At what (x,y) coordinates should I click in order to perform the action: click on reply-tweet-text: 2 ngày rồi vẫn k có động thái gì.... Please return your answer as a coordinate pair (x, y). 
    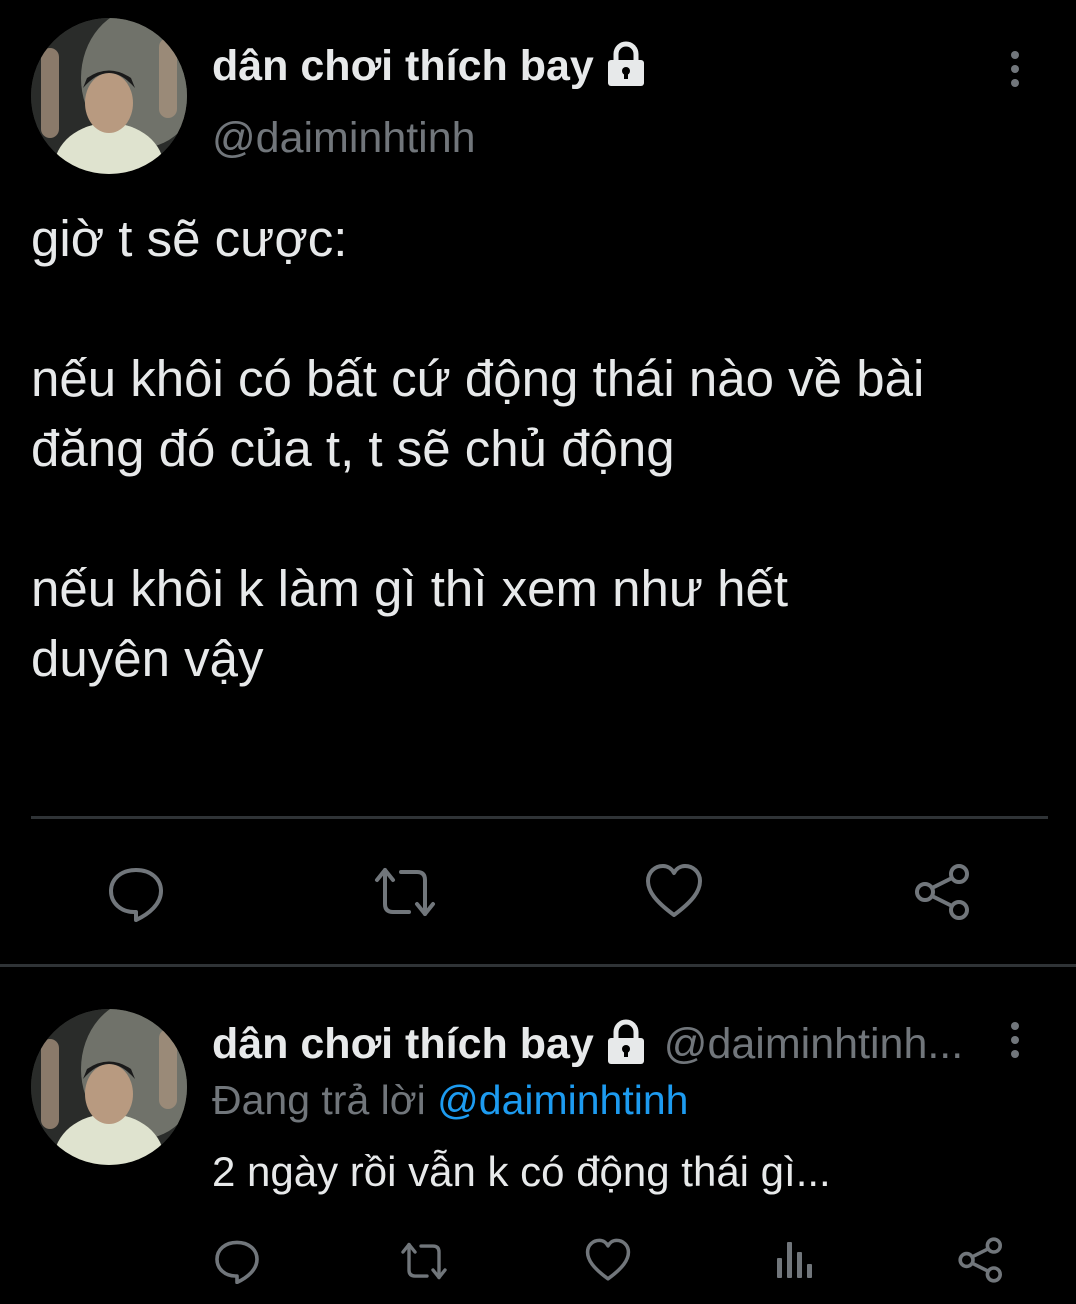
    Looking at the image, I should click on (521, 1171).